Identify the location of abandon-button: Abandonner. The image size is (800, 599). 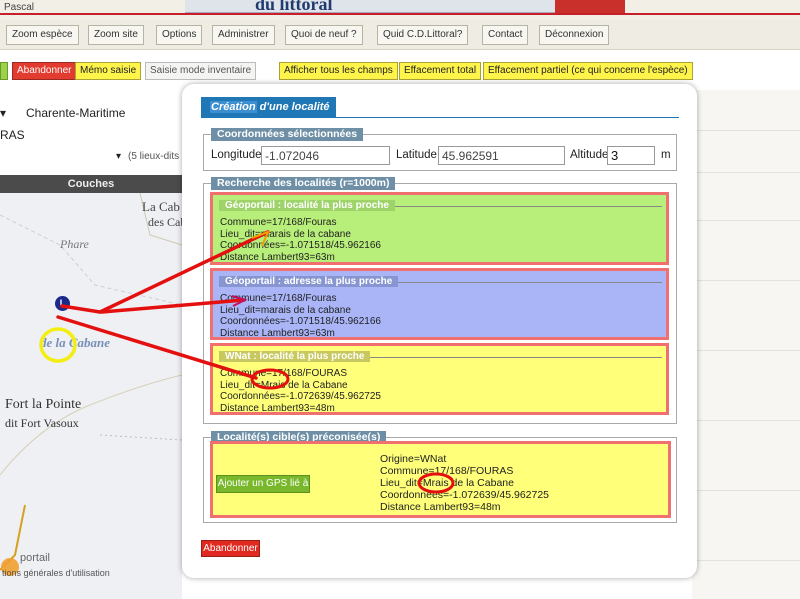
(230, 548).